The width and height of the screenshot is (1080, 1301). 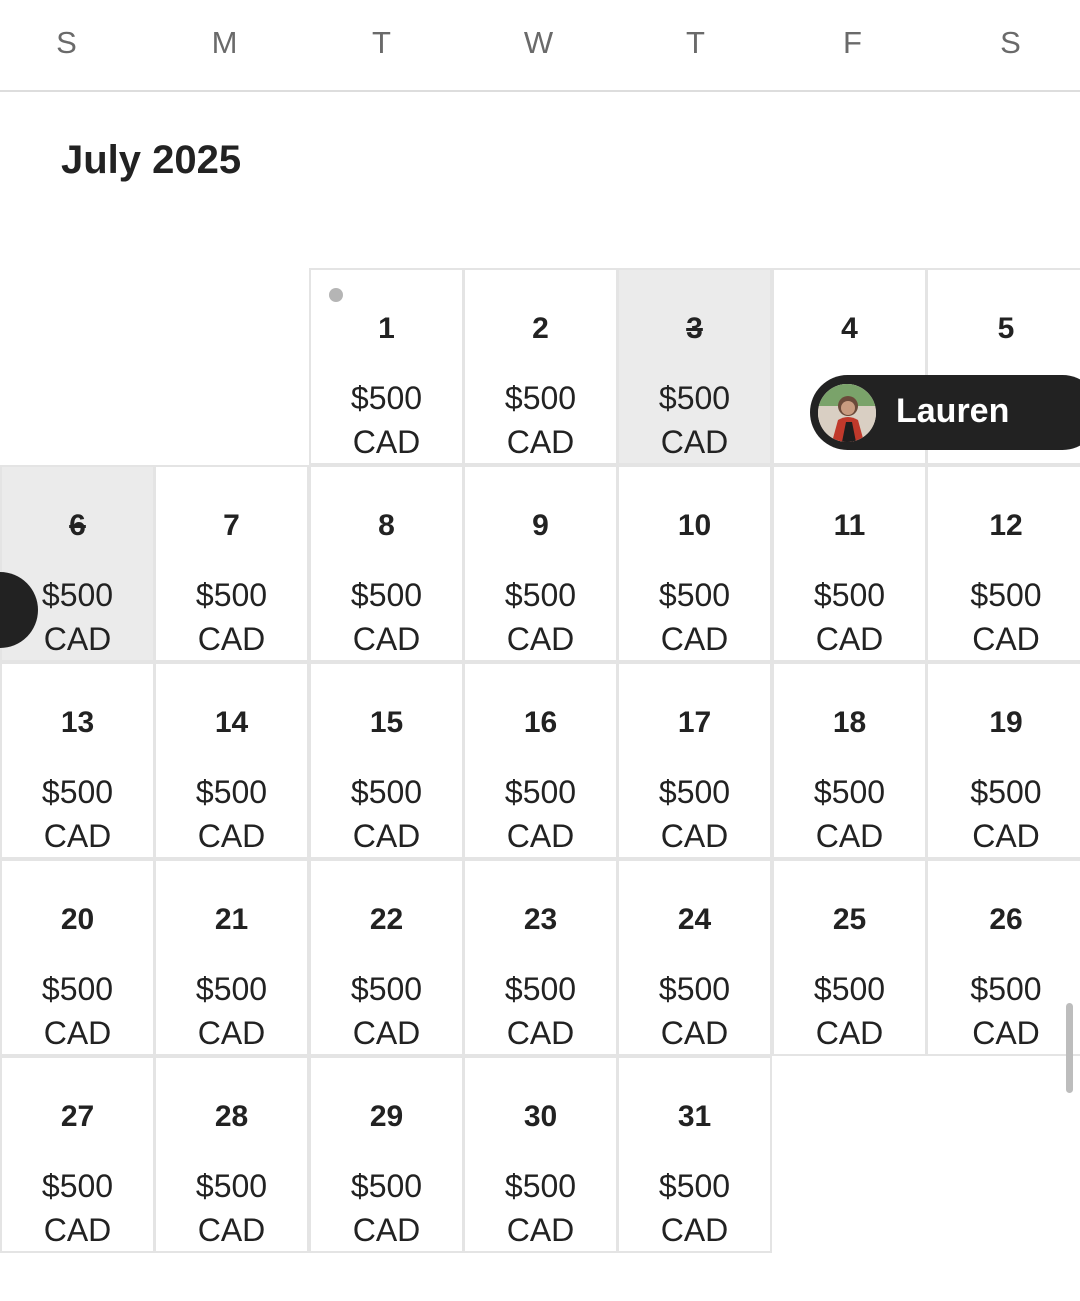 I want to click on day-cell: 8 $500 CAD, so click(x=386, y=563).